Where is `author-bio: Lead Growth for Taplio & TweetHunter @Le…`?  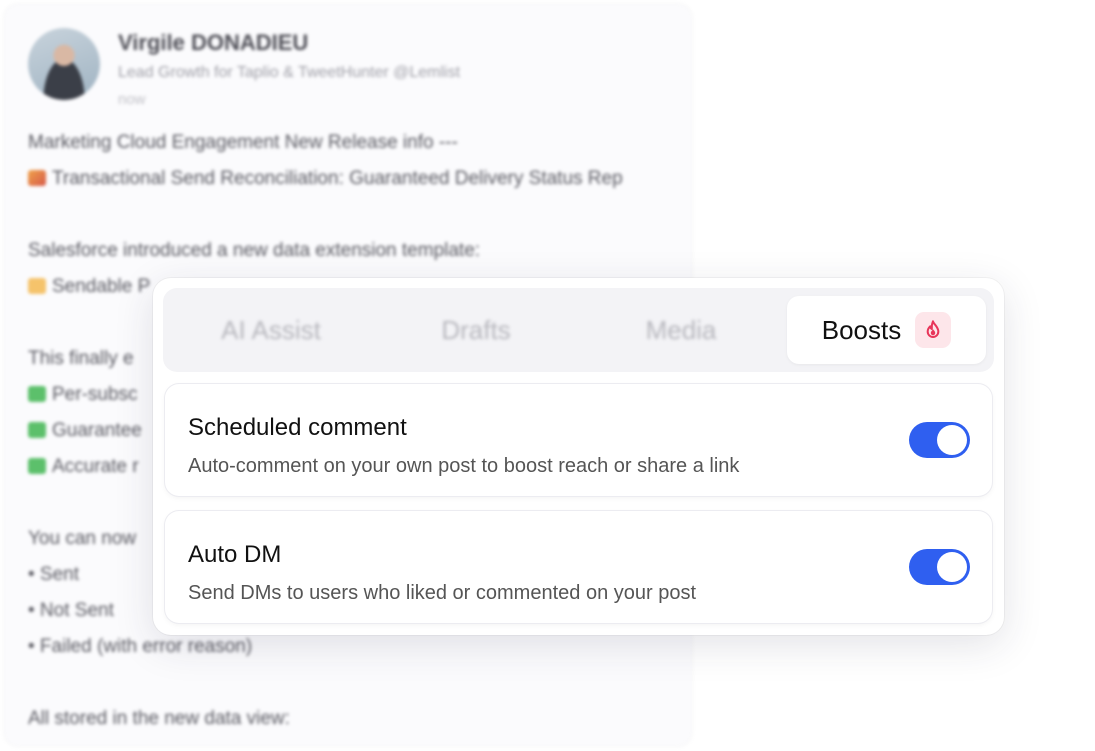
author-bio: Lead Growth for Taplio & TweetHunter @Le… is located at coordinates (289, 72).